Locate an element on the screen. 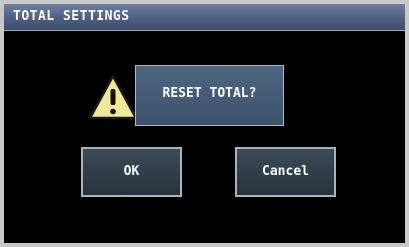 The height and width of the screenshot is (247, 409). warning-icon is located at coordinates (113, 97).